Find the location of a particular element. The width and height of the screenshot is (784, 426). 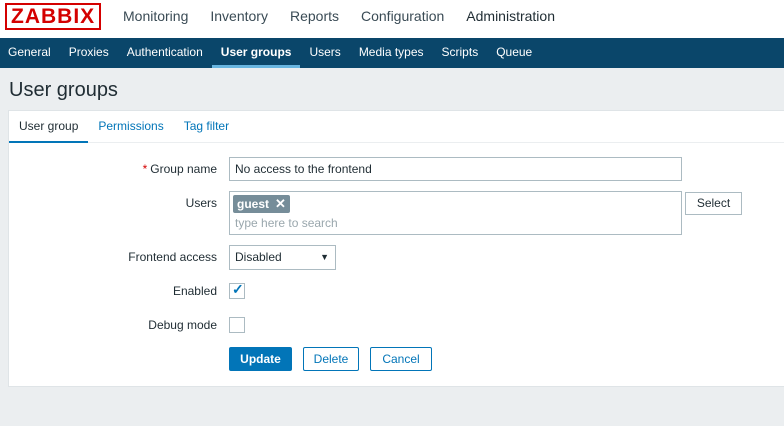

user-tag-guest: guest ✕ is located at coordinates (261, 204).